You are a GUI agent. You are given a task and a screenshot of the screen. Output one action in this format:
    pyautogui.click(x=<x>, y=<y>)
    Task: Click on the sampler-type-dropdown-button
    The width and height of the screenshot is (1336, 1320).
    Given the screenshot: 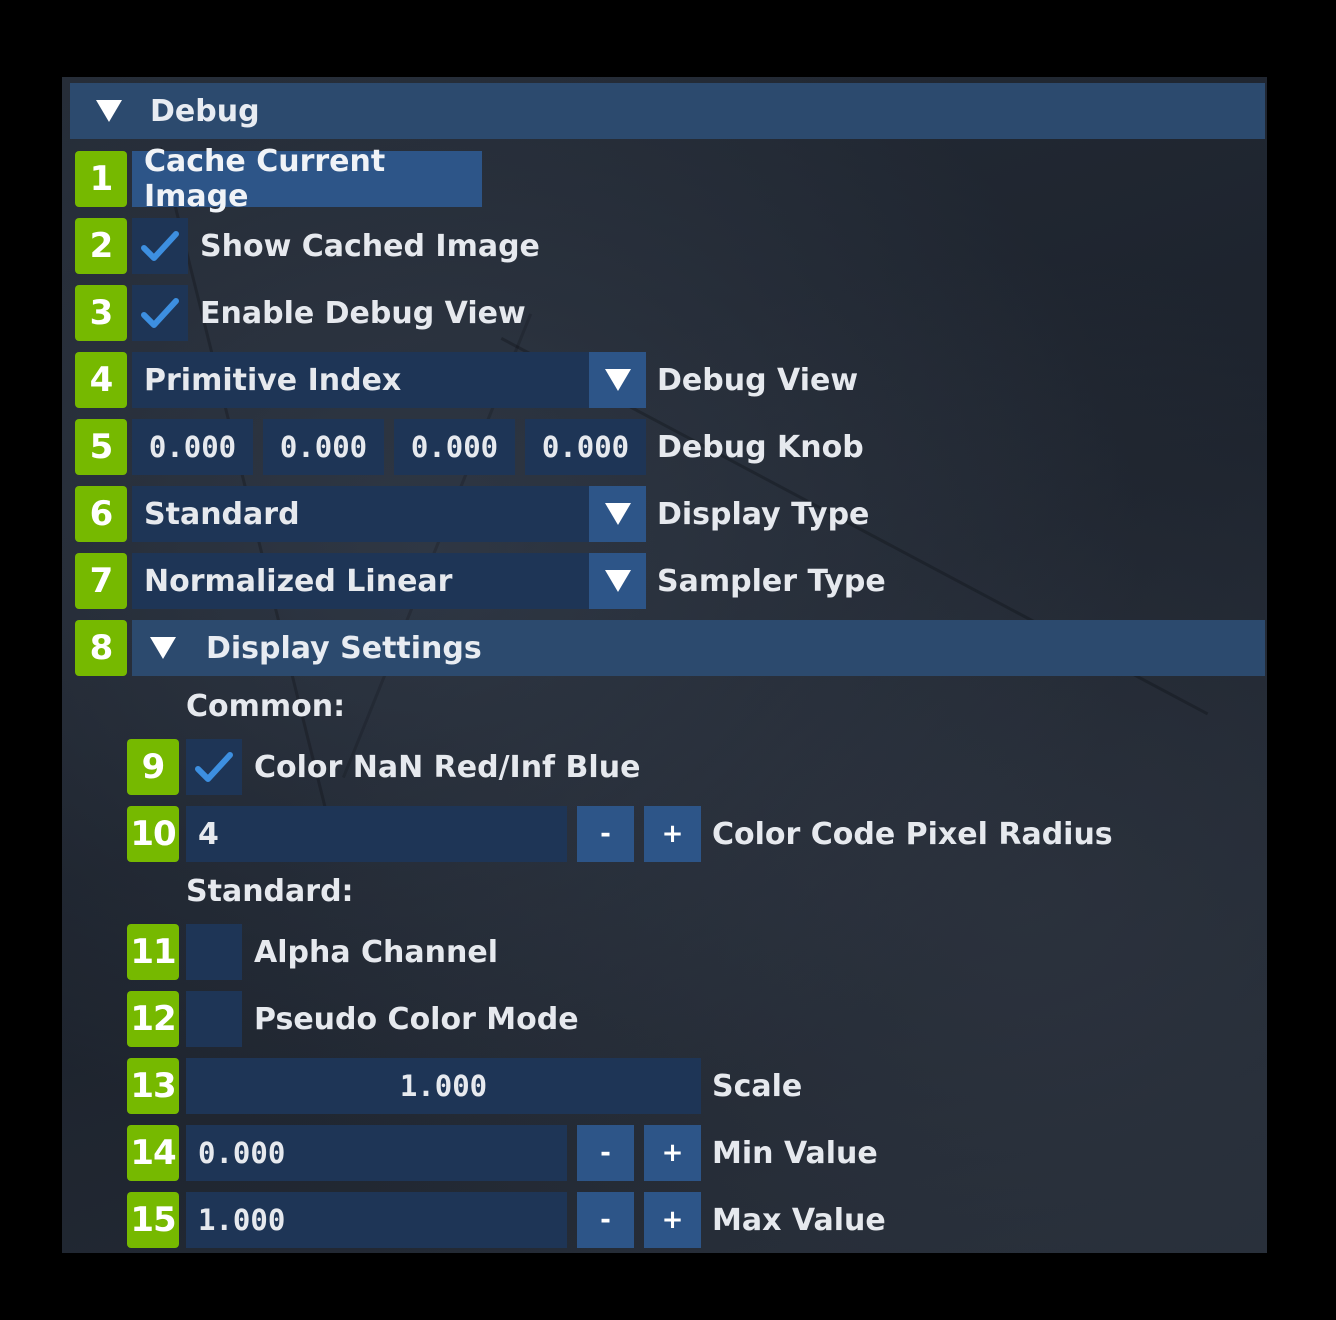 What is the action you would take?
    pyautogui.click(x=617, y=581)
    